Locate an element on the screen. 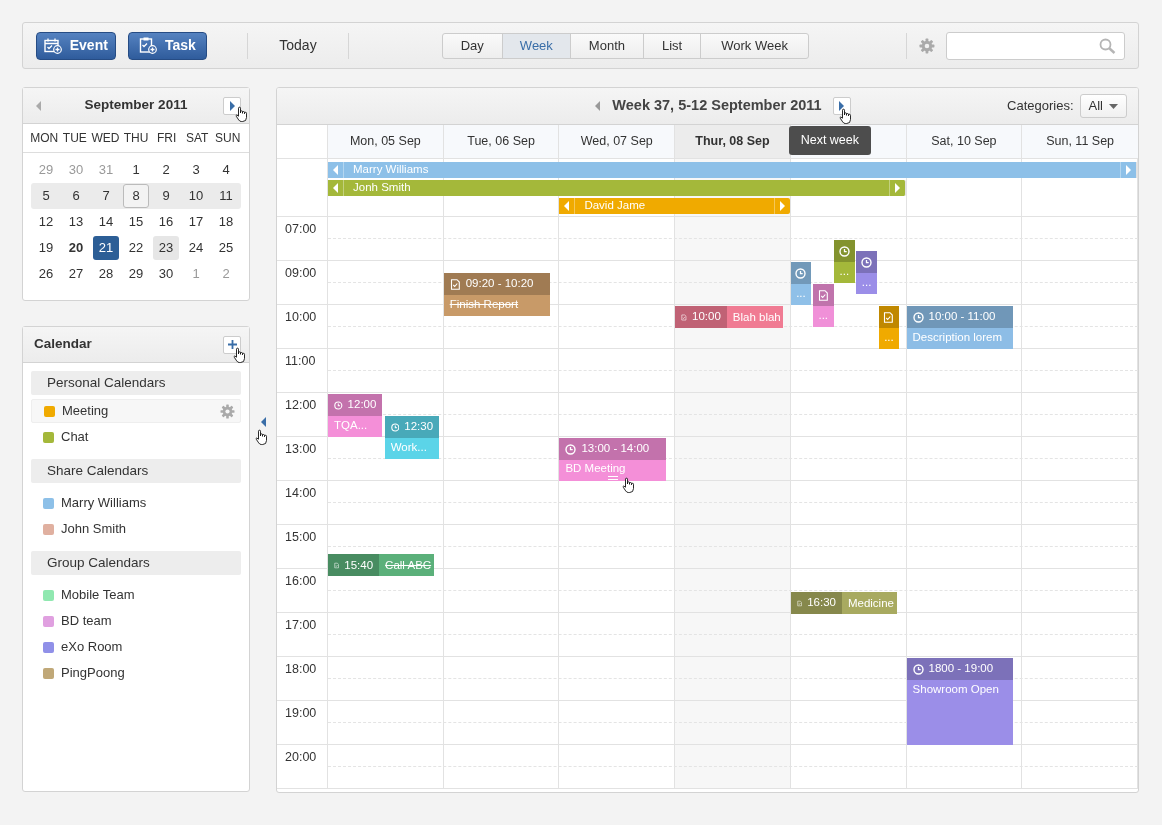 The height and width of the screenshot is (825, 1162). date-cell: 20 is located at coordinates (76, 248).